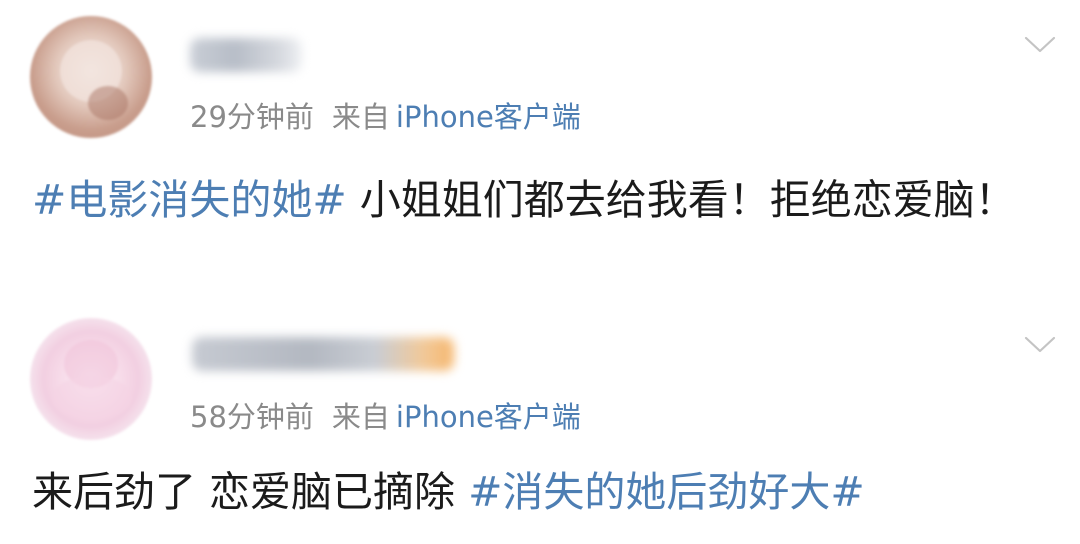 The image size is (1080, 544). I want to click on post-meta: 58分钟前 来自 iPhone客户端, so click(385, 417).